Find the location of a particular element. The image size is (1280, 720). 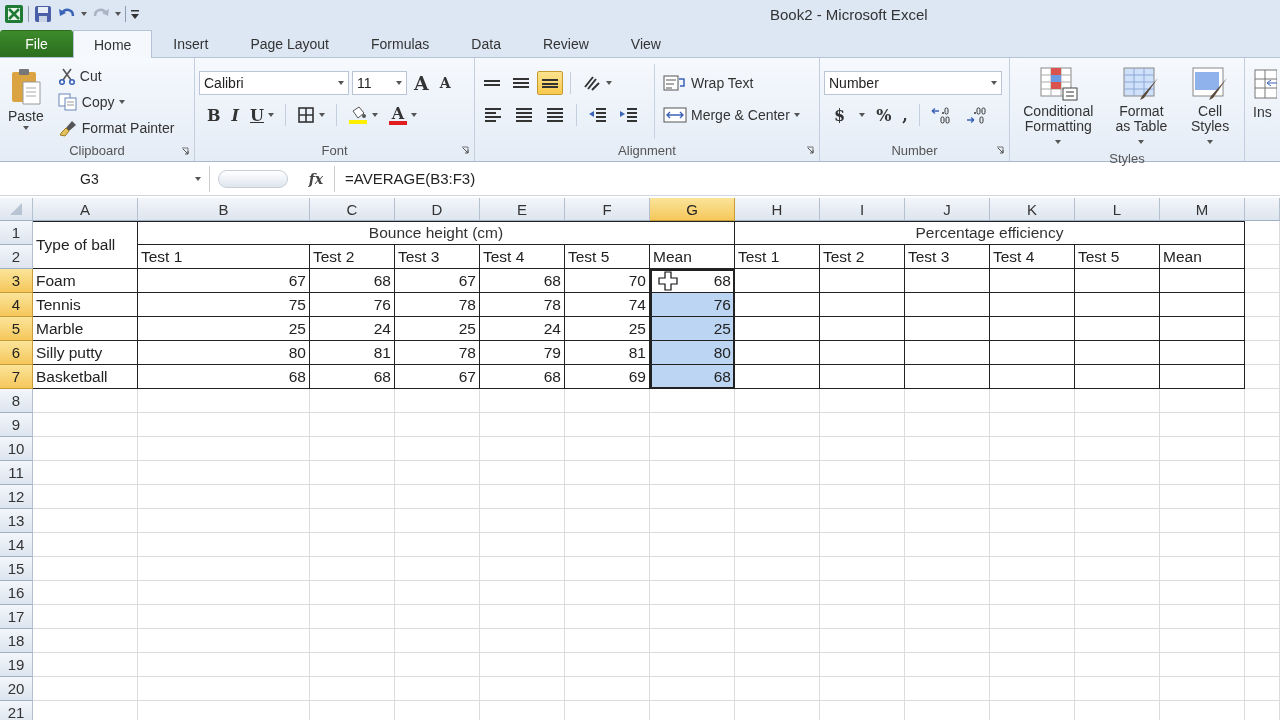

wrap-text-button: Wrap Text is located at coordinates (708, 83).